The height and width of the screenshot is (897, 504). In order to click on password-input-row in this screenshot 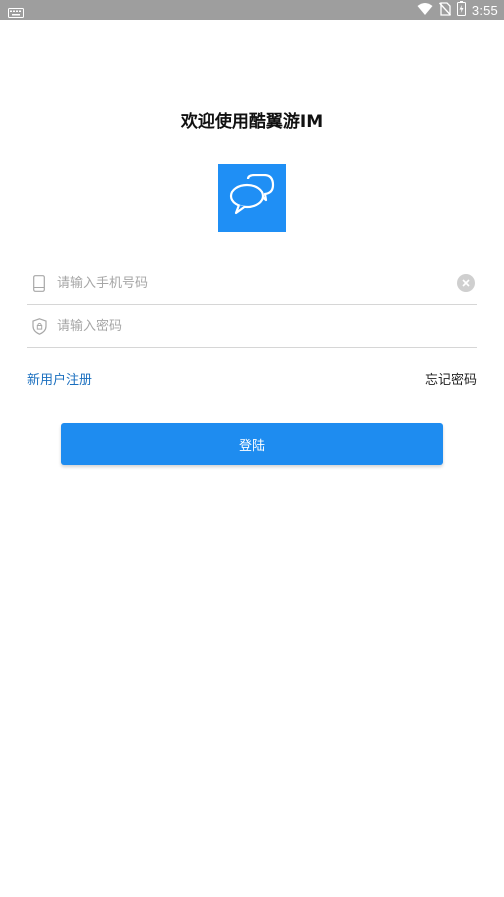, I will do `click(252, 326)`.